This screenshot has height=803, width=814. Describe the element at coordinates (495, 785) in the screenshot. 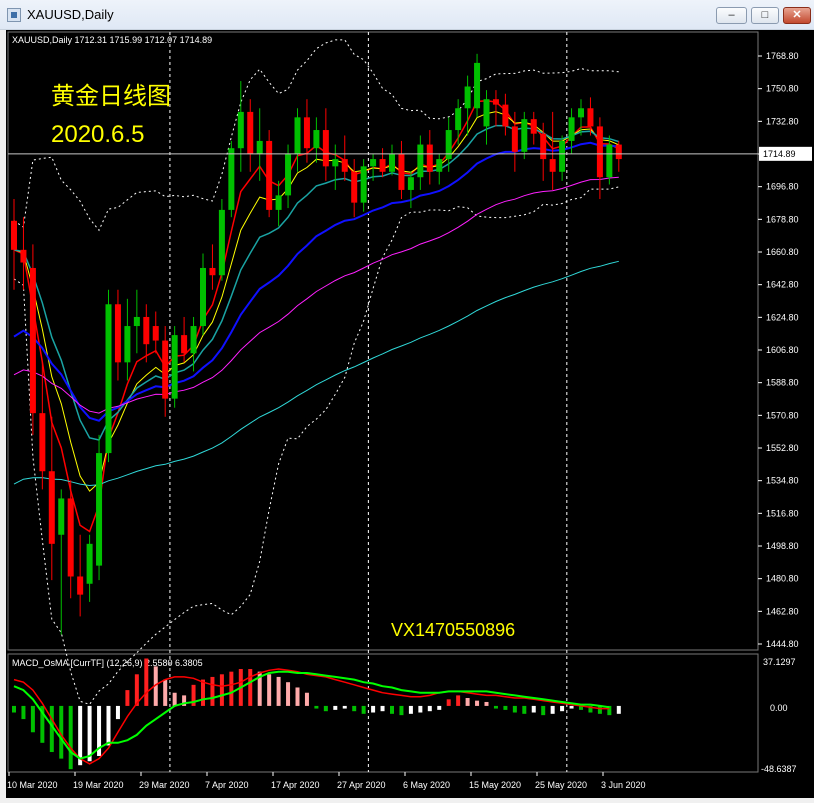

I see `date-axis-label: 15 May 2020` at that location.